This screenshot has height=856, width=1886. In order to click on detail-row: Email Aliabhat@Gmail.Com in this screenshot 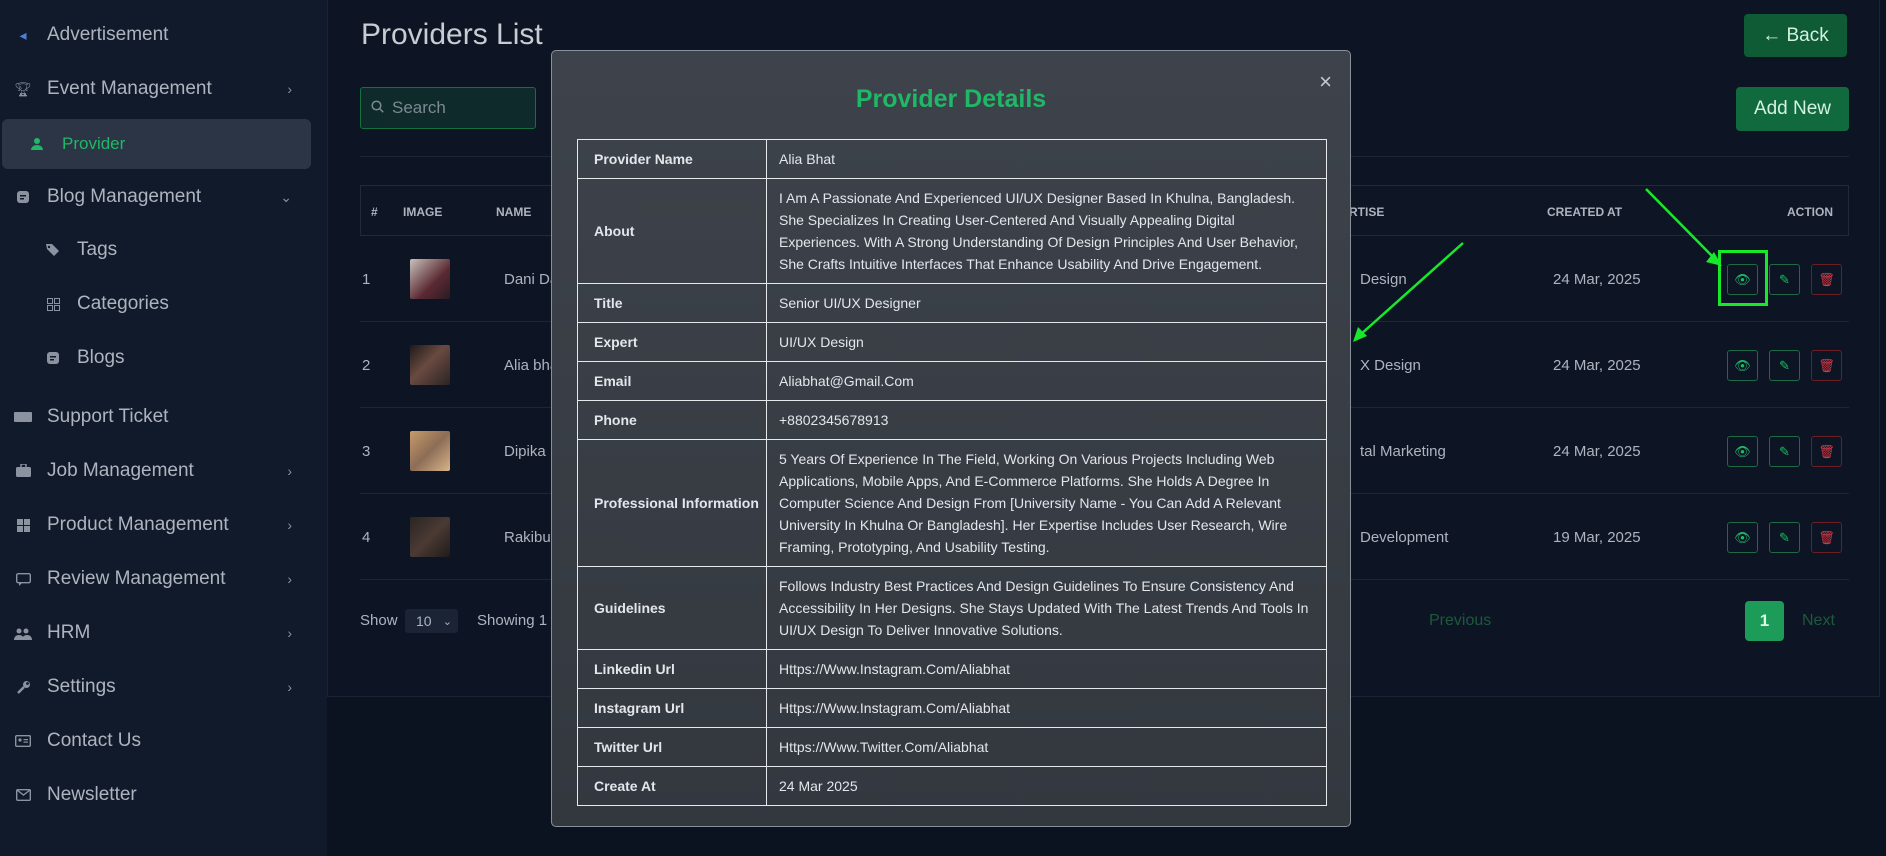, I will do `click(952, 381)`.